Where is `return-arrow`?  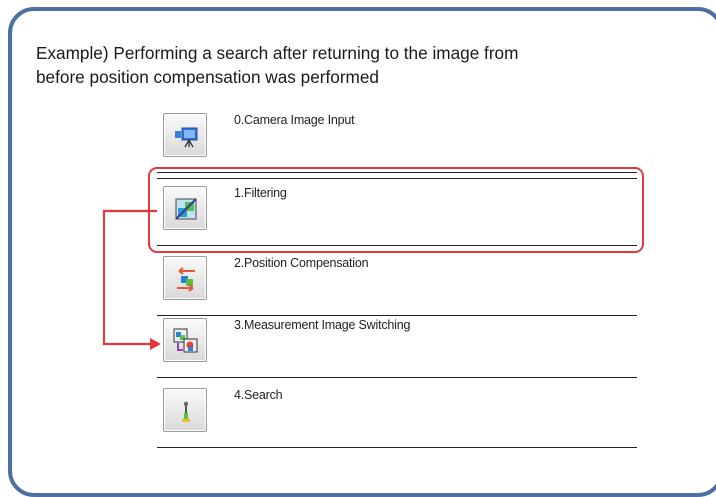
return-arrow is located at coordinates (131, 279).